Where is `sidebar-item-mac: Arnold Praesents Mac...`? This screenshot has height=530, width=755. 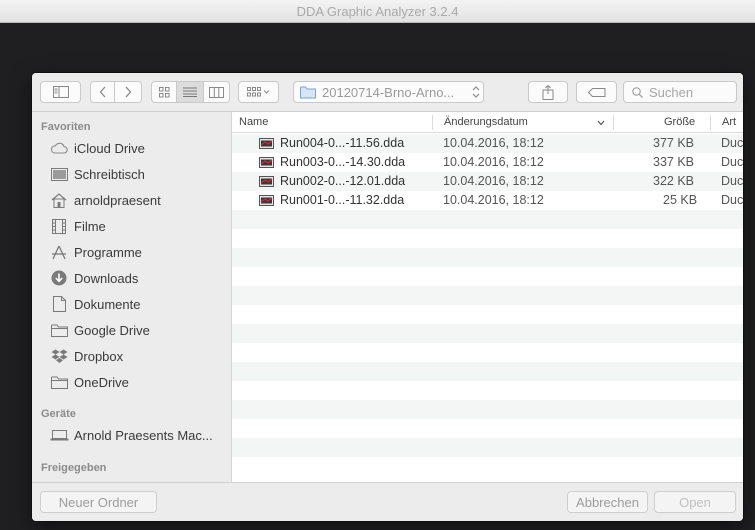 sidebar-item-mac: Arnold Praesents Mac... is located at coordinates (131, 435).